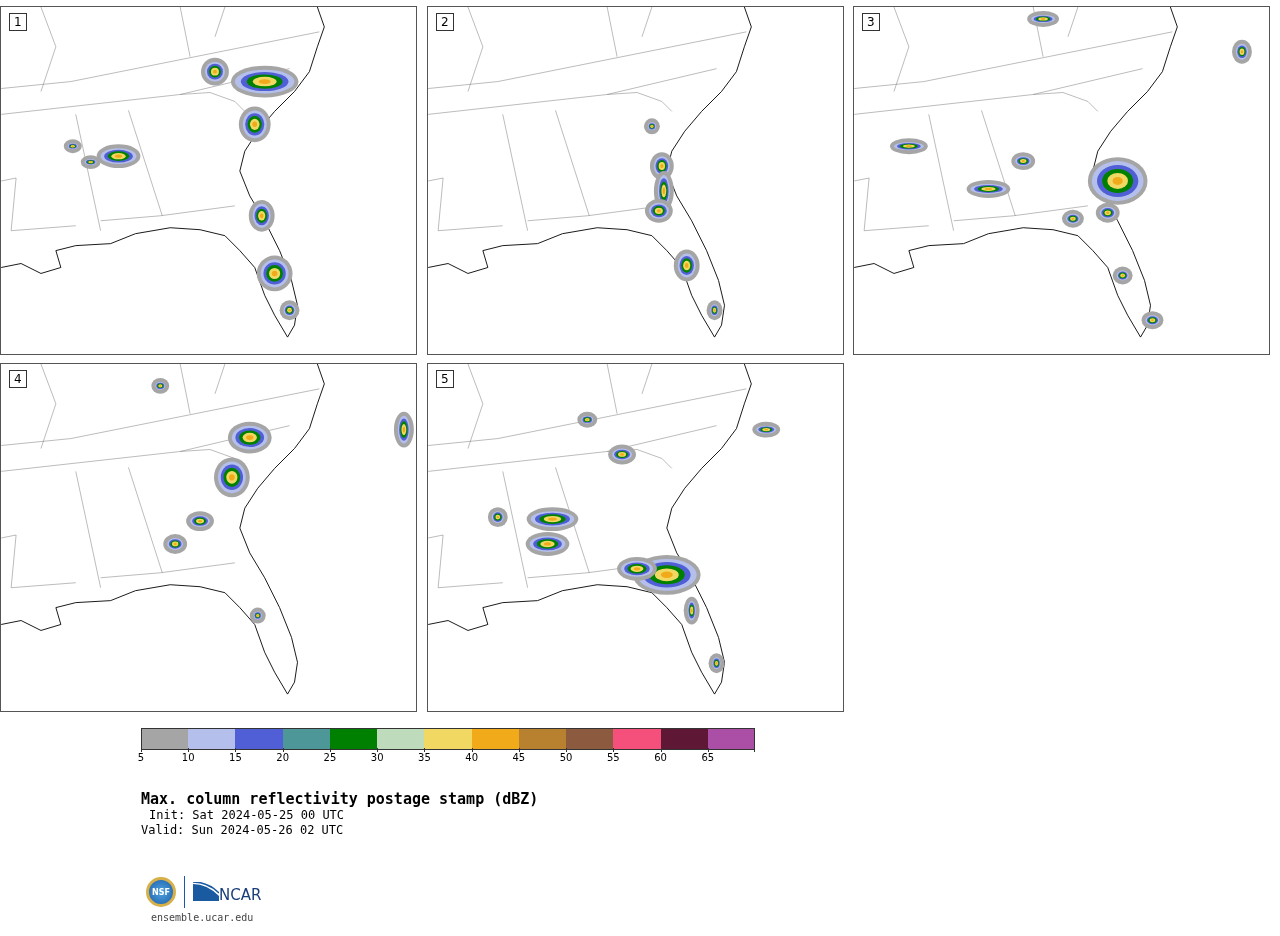 The image size is (1280, 936). Describe the element at coordinates (141, 757) in the screenshot. I see `tick-label: 5` at that location.